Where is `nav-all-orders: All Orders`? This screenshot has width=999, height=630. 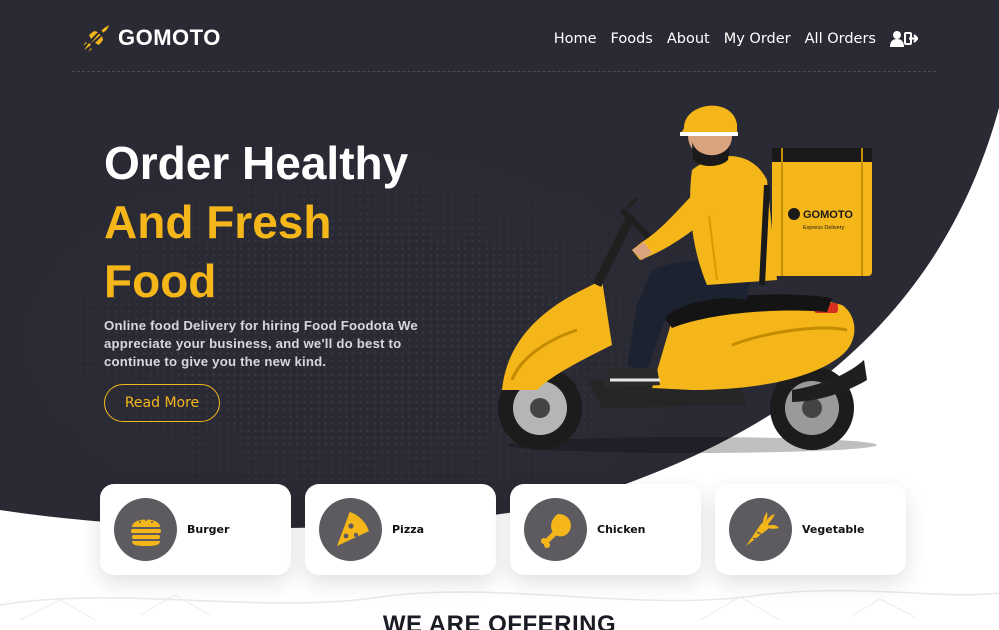
nav-all-orders: All Orders is located at coordinates (840, 39).